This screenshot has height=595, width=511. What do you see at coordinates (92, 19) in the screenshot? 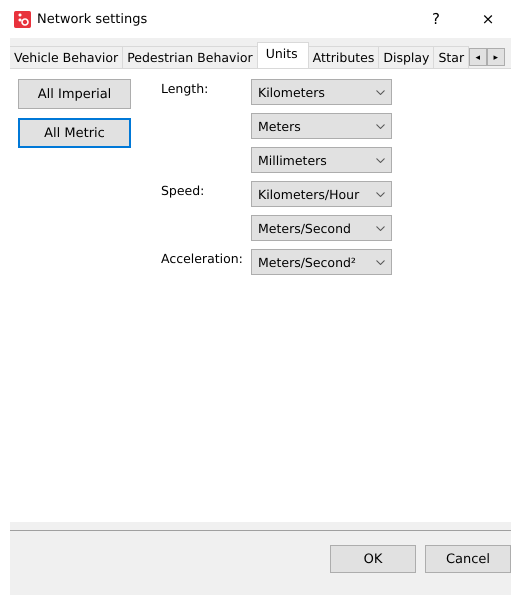
I see `window-title: Network settings` at bounding box center [92, 19].